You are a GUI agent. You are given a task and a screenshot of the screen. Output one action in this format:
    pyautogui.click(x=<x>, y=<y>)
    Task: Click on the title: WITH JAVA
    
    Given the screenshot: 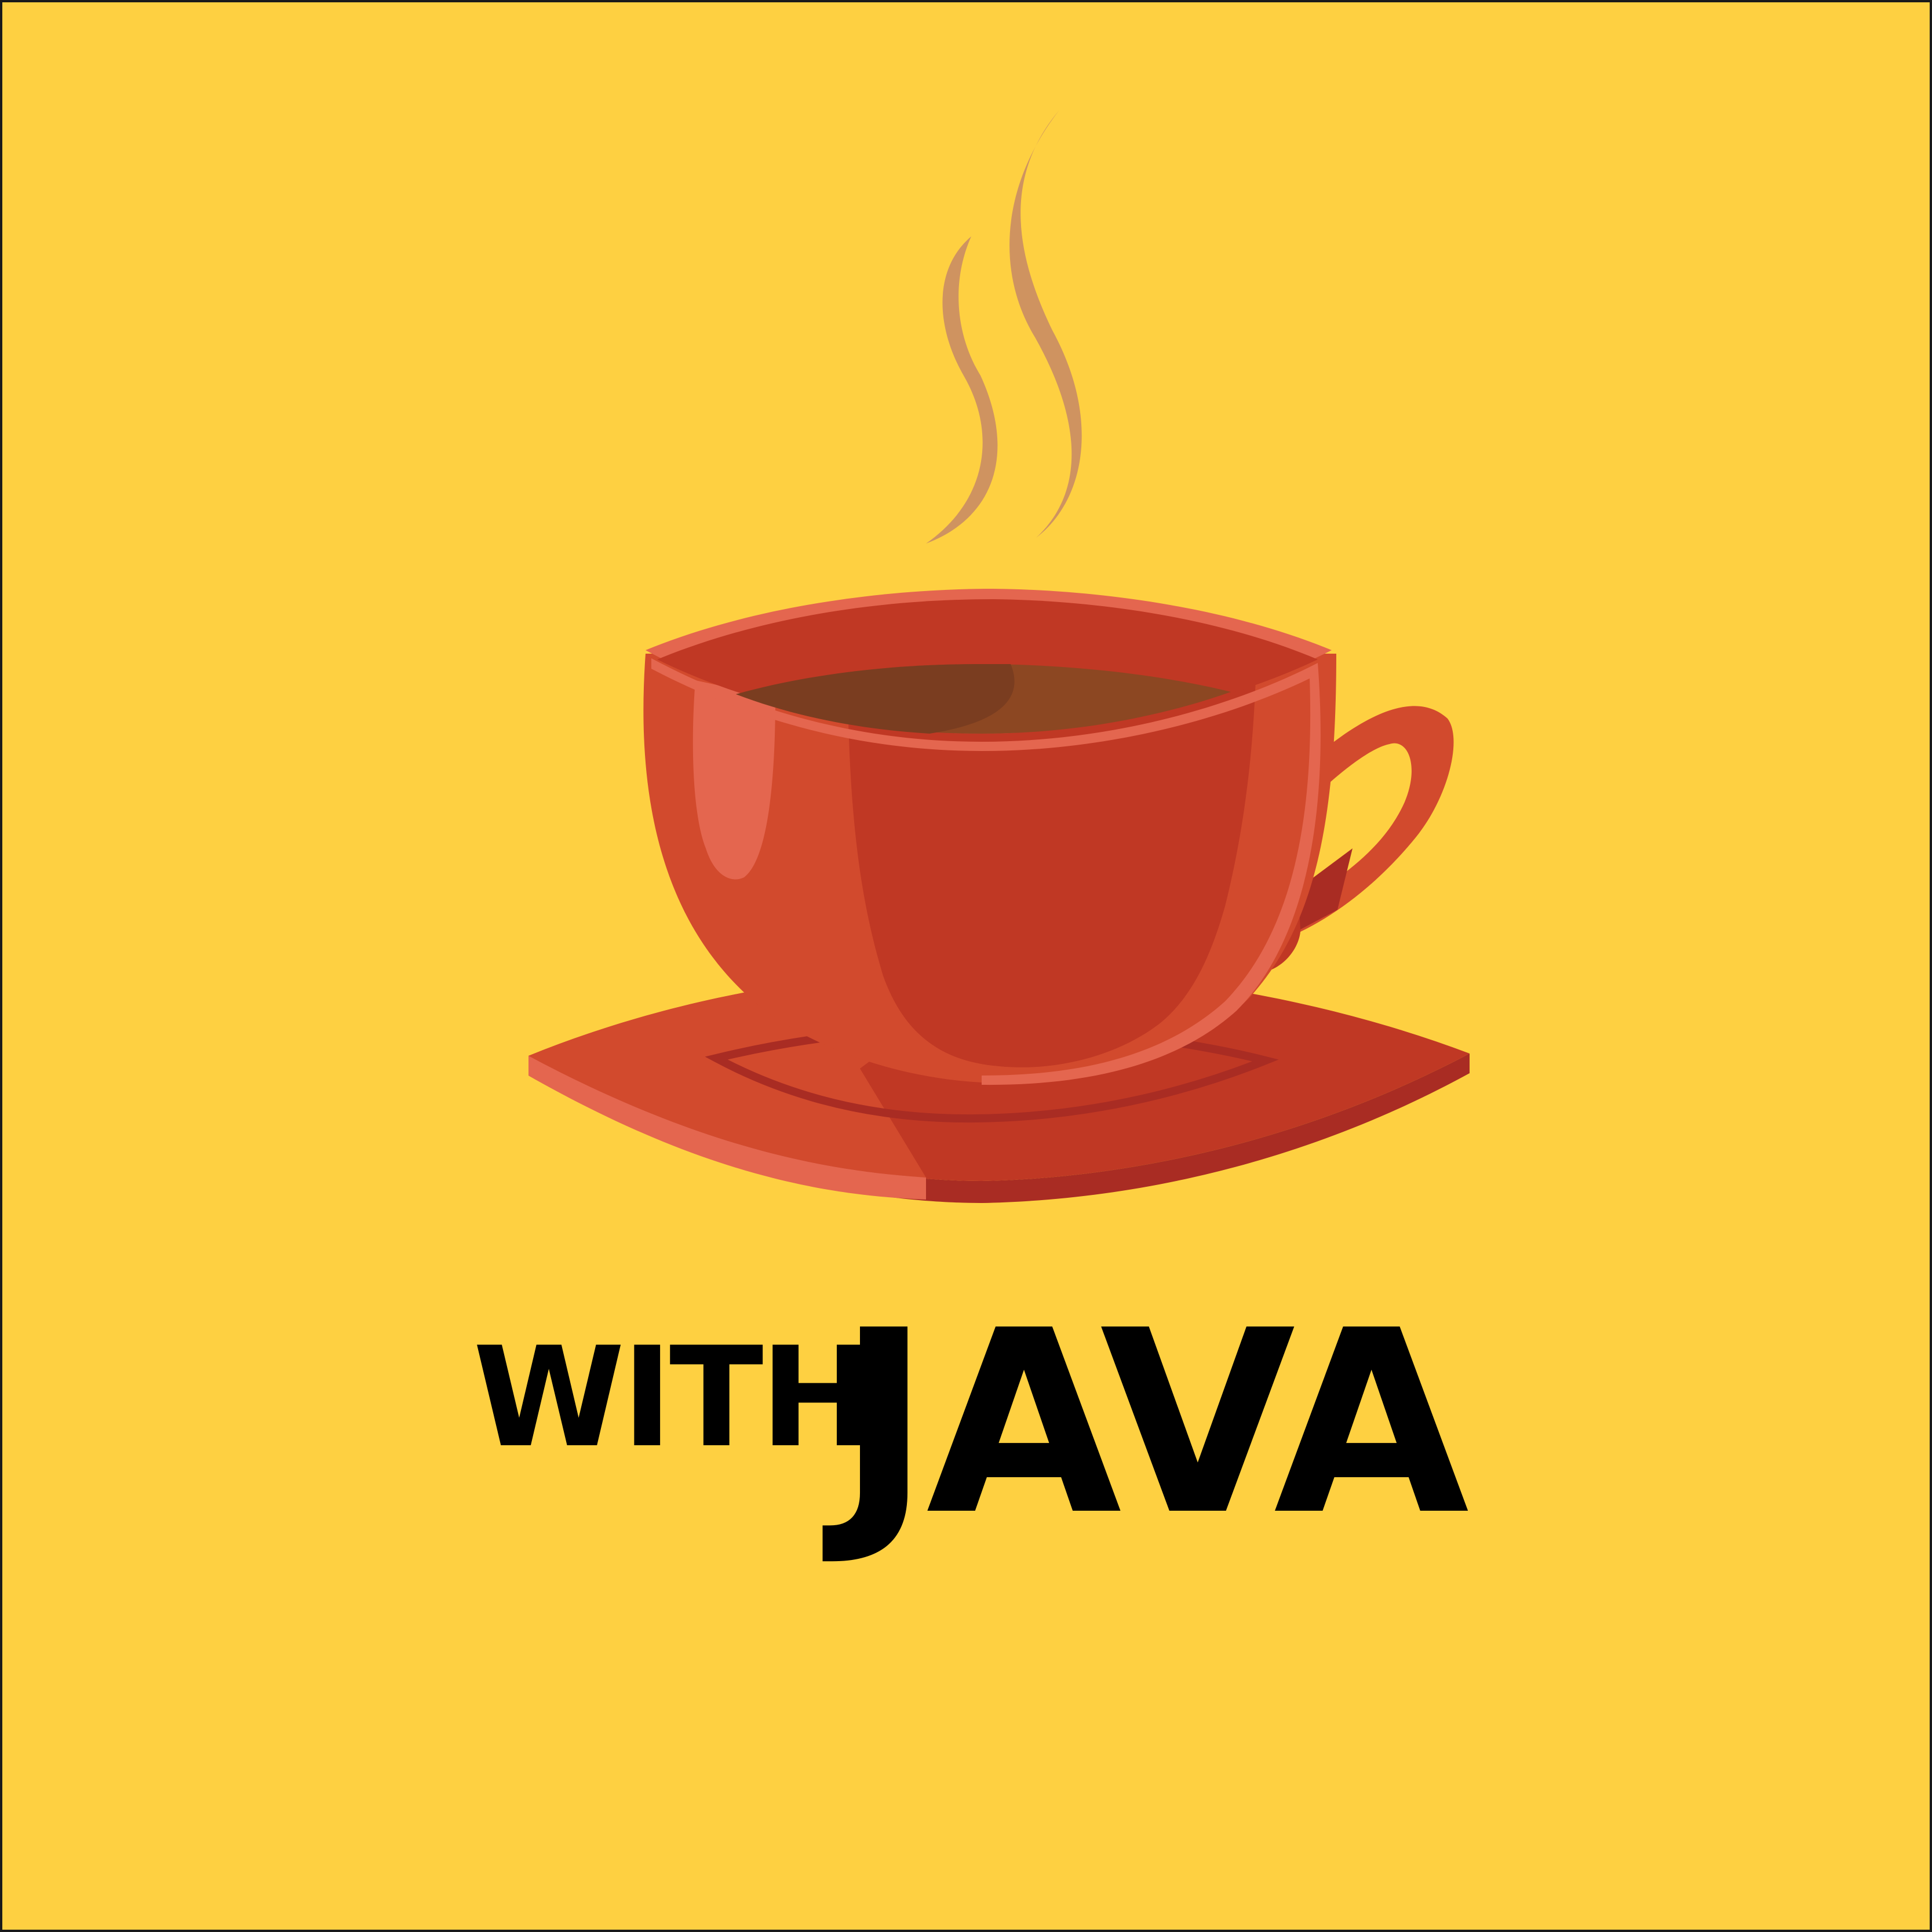 What is the action you would take?
    pyautogui.click(x=966, y=1424)
    